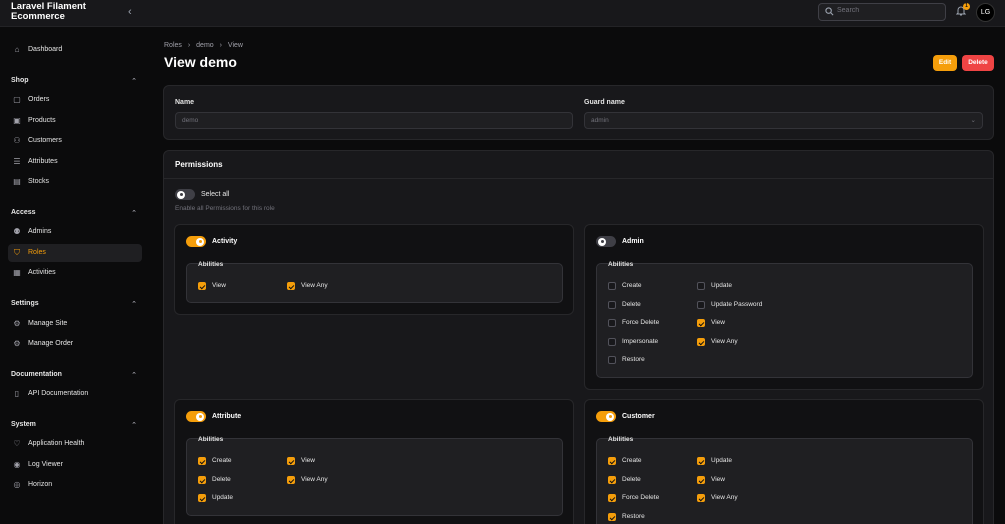  What do you see at coordinates (606, 416) in the screenshot?
I see `customer-toggle` at bounding box center [606, 416].